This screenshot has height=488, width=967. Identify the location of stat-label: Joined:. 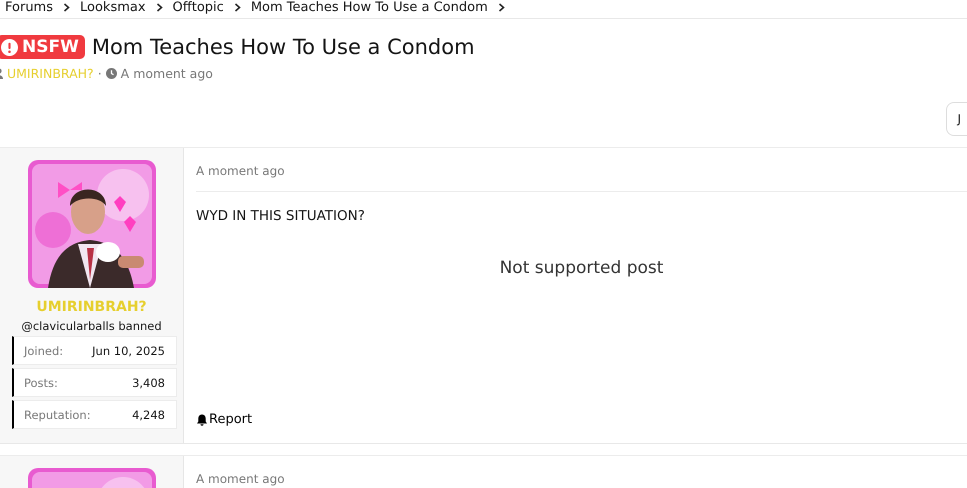
(44, 351).